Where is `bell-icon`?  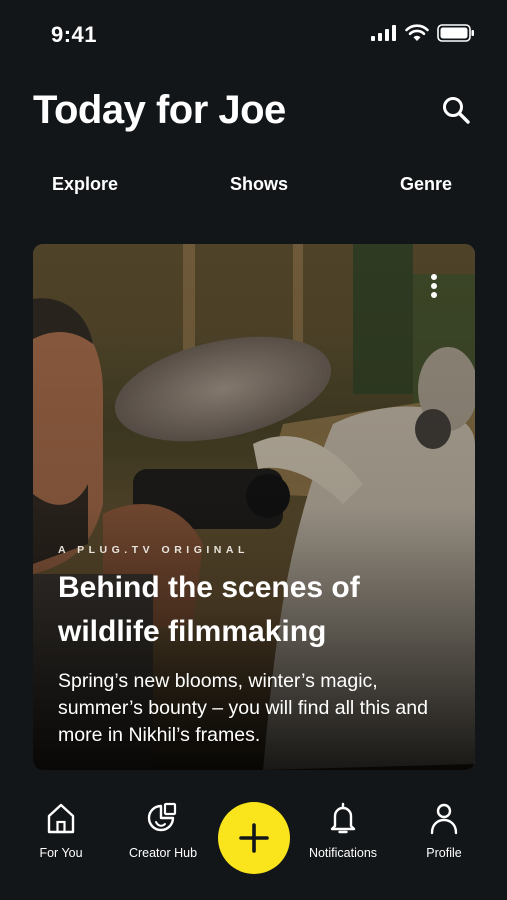 bell-icon is located at coordinates (343, 818).